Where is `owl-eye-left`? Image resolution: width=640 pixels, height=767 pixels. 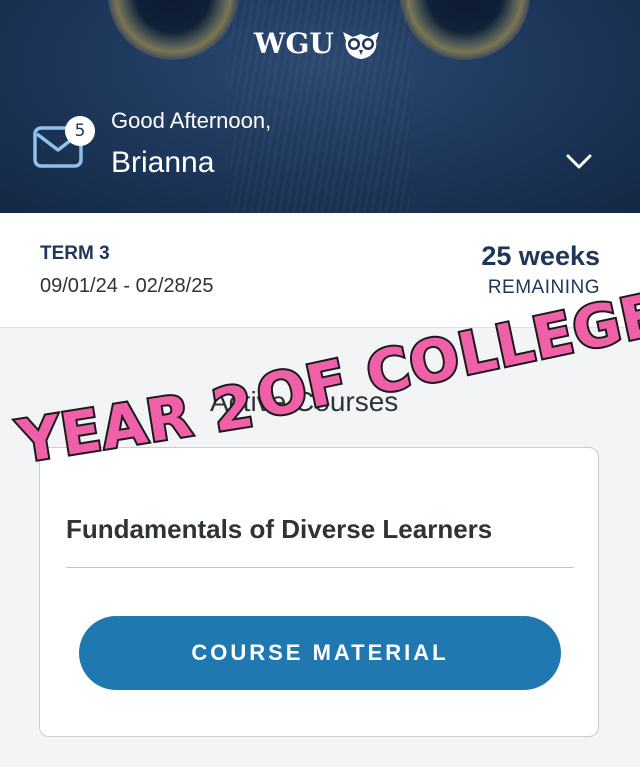
owl-eye-left is located at coordinates (173, 30).